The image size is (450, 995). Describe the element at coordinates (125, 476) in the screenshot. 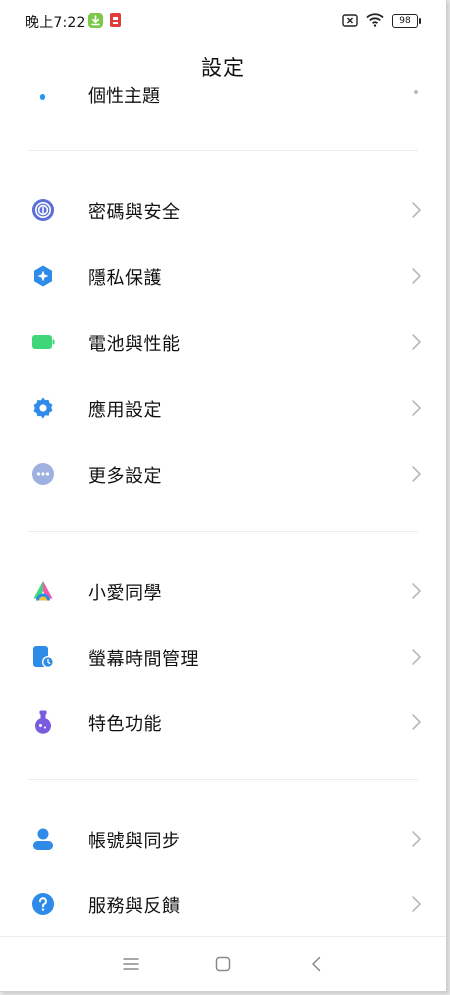

I see `settings-item-label: 更多設定` at that location.